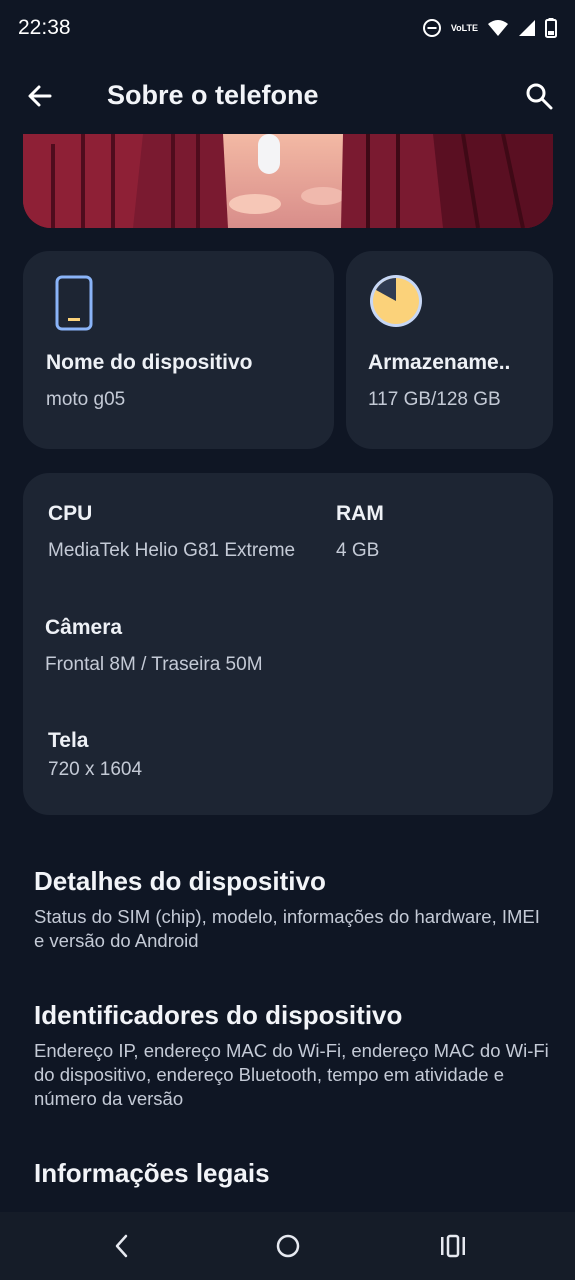  Describe the element at coordinates (358, 550) in the screenshot. I see `ram-value: 4 GB` at that location.